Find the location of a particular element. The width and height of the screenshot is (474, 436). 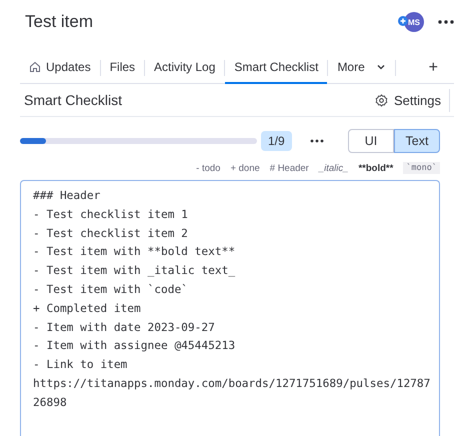

home-icon is located at coordinates (35, 67).